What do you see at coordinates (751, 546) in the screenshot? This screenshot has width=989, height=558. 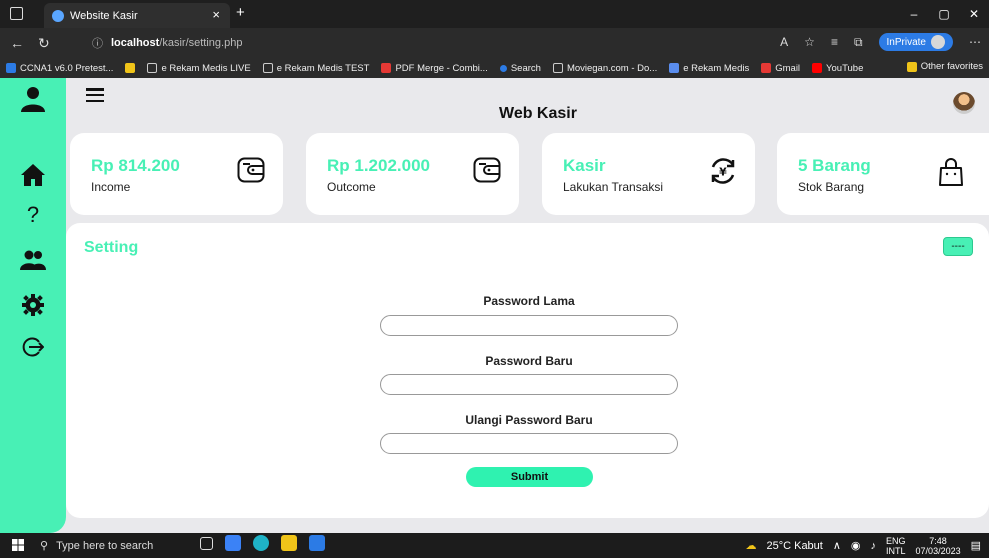 I see `weather-icon: ☁` at bounding box center [751, 546].